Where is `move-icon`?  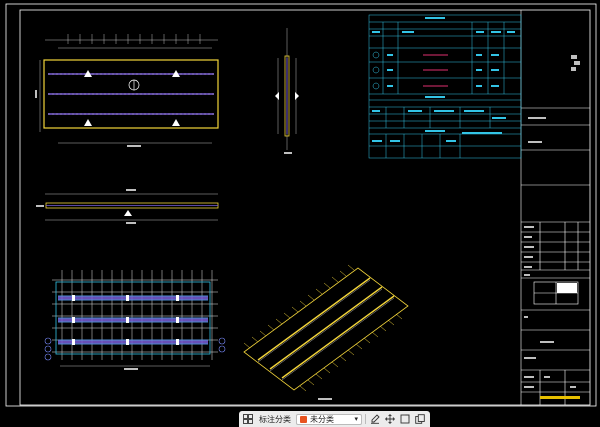
move-icon is located at coordinates (390, 419).